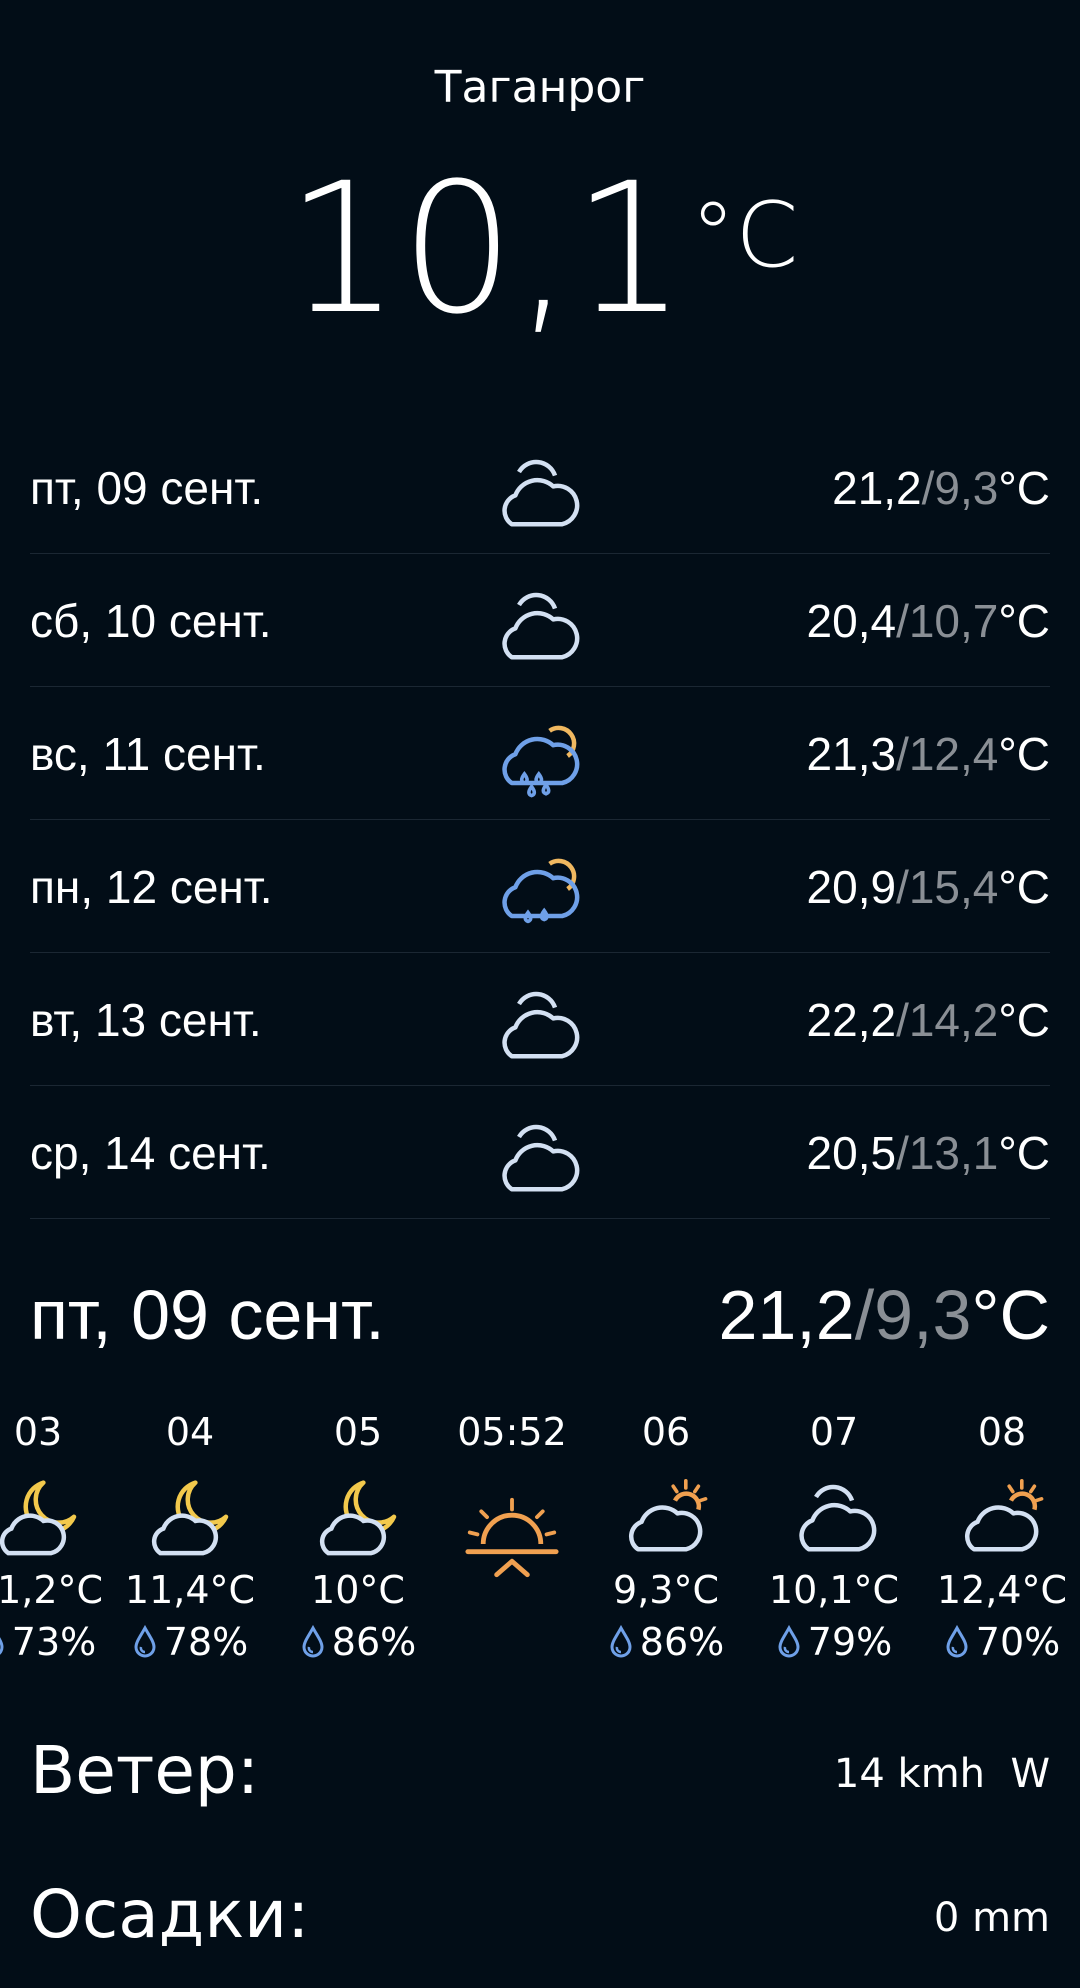 The width and height of the screenshot is (1080, 1988). What do you see at coordinates (877, 488) in the screenshot?
I see `day-high: 21,2` at bounding box center [877, 488].